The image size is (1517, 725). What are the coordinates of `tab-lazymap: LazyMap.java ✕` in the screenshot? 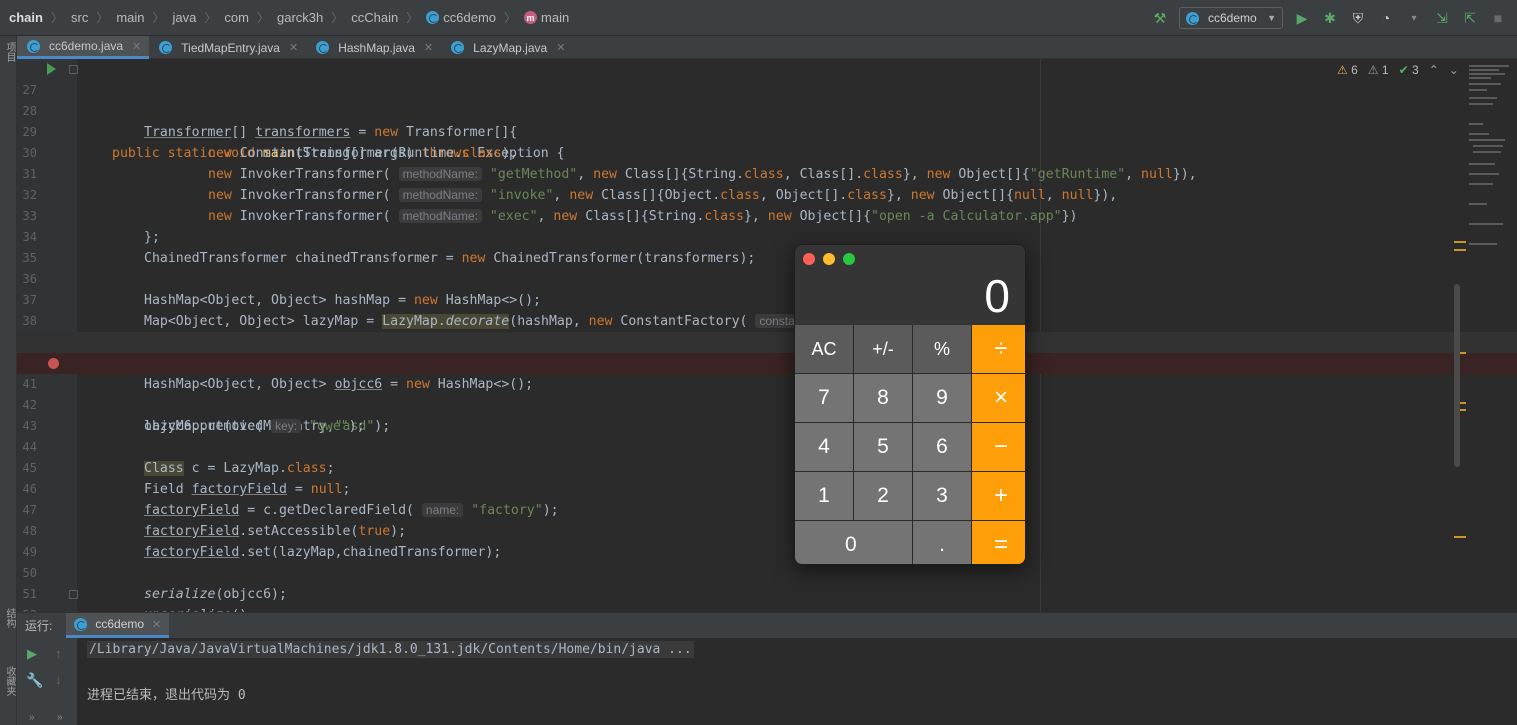 It's located at (507, 47).